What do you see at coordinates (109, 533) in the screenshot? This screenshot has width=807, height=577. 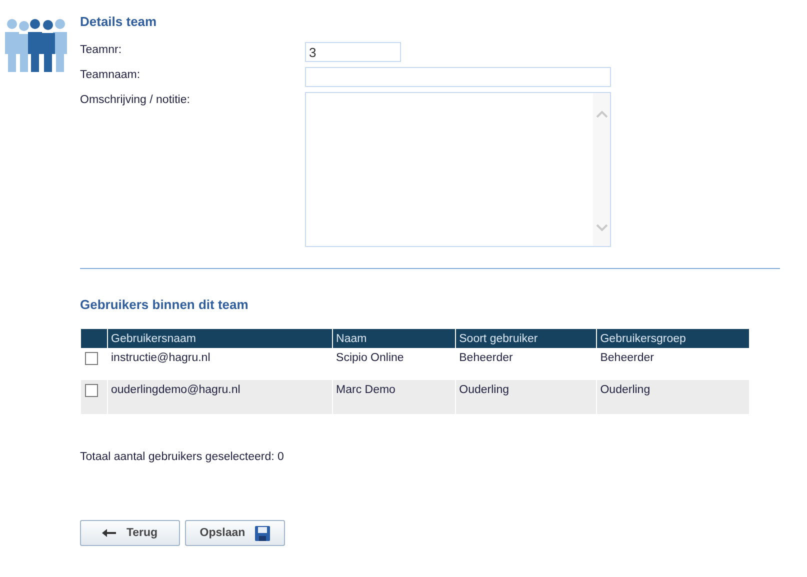 I see `arrow-left-icon` at bounding box center [109, 533].